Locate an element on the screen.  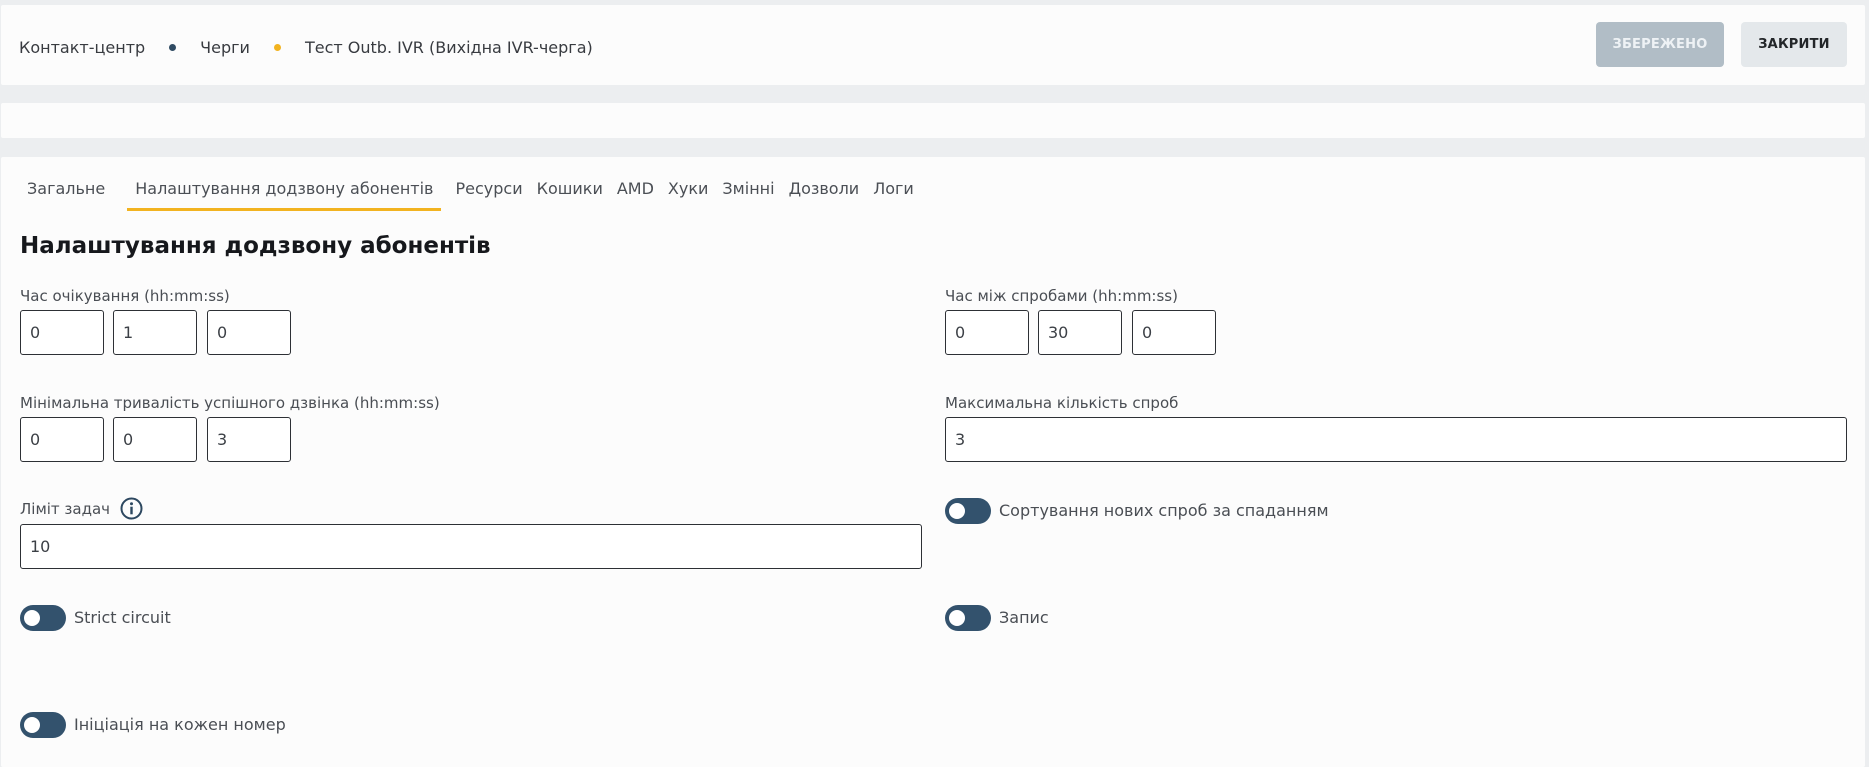
sort-desc-toggle is located at coordinates (968, 511).